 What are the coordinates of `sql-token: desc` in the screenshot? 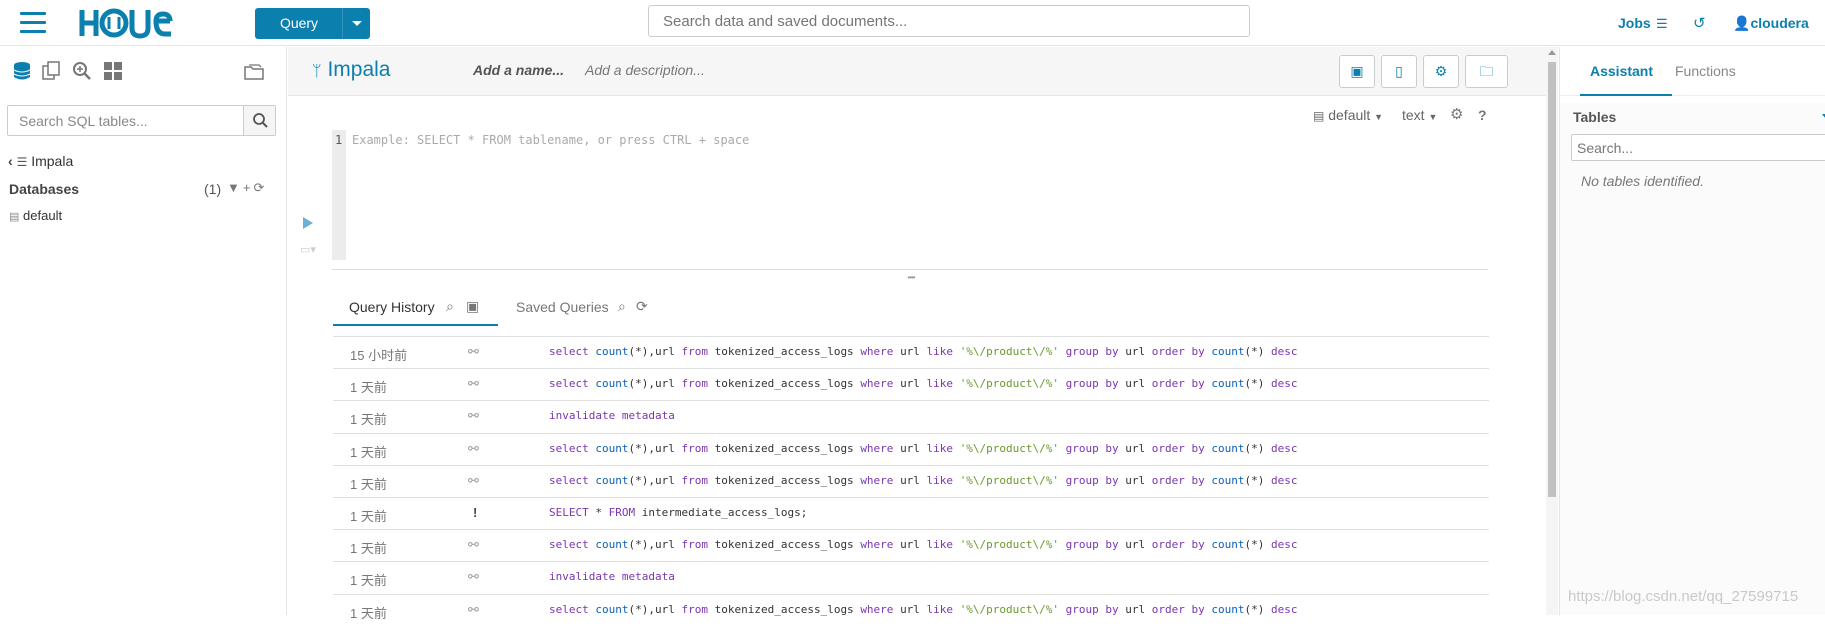 It's located at (1284, 384).